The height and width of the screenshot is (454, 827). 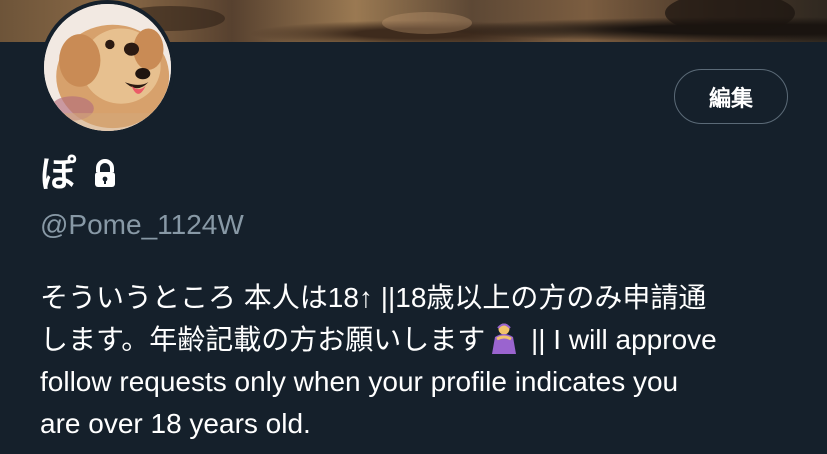 What do you see at coordinates (504, 338) in the screenshot?
I see `person-bowing-emoji-icon` at bounding box center [504, 338].